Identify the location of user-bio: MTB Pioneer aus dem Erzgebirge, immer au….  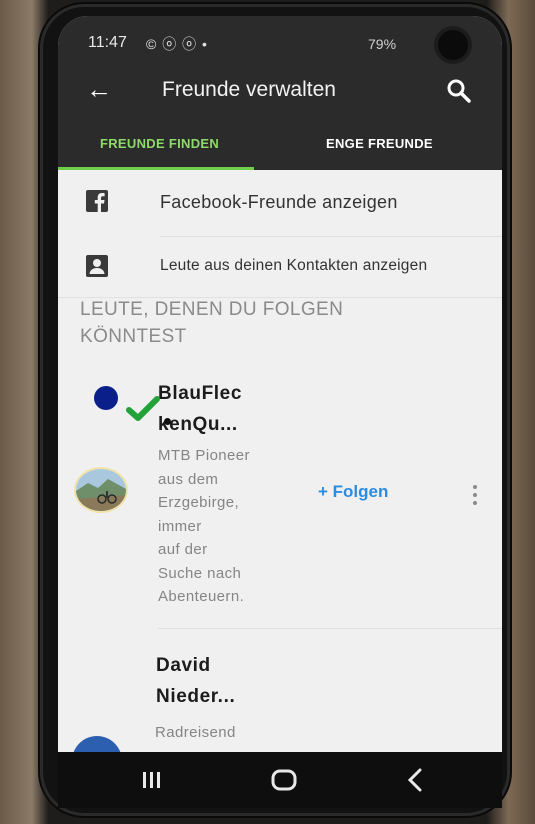
(204, 526).